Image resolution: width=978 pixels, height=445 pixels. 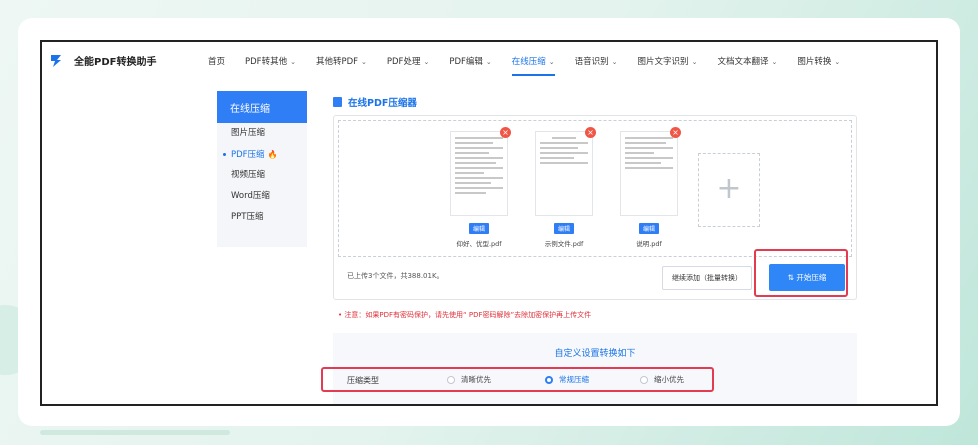 I want to click on upload-status: 已上传3个文件，共388.01K。, so click(x=395, y=276).